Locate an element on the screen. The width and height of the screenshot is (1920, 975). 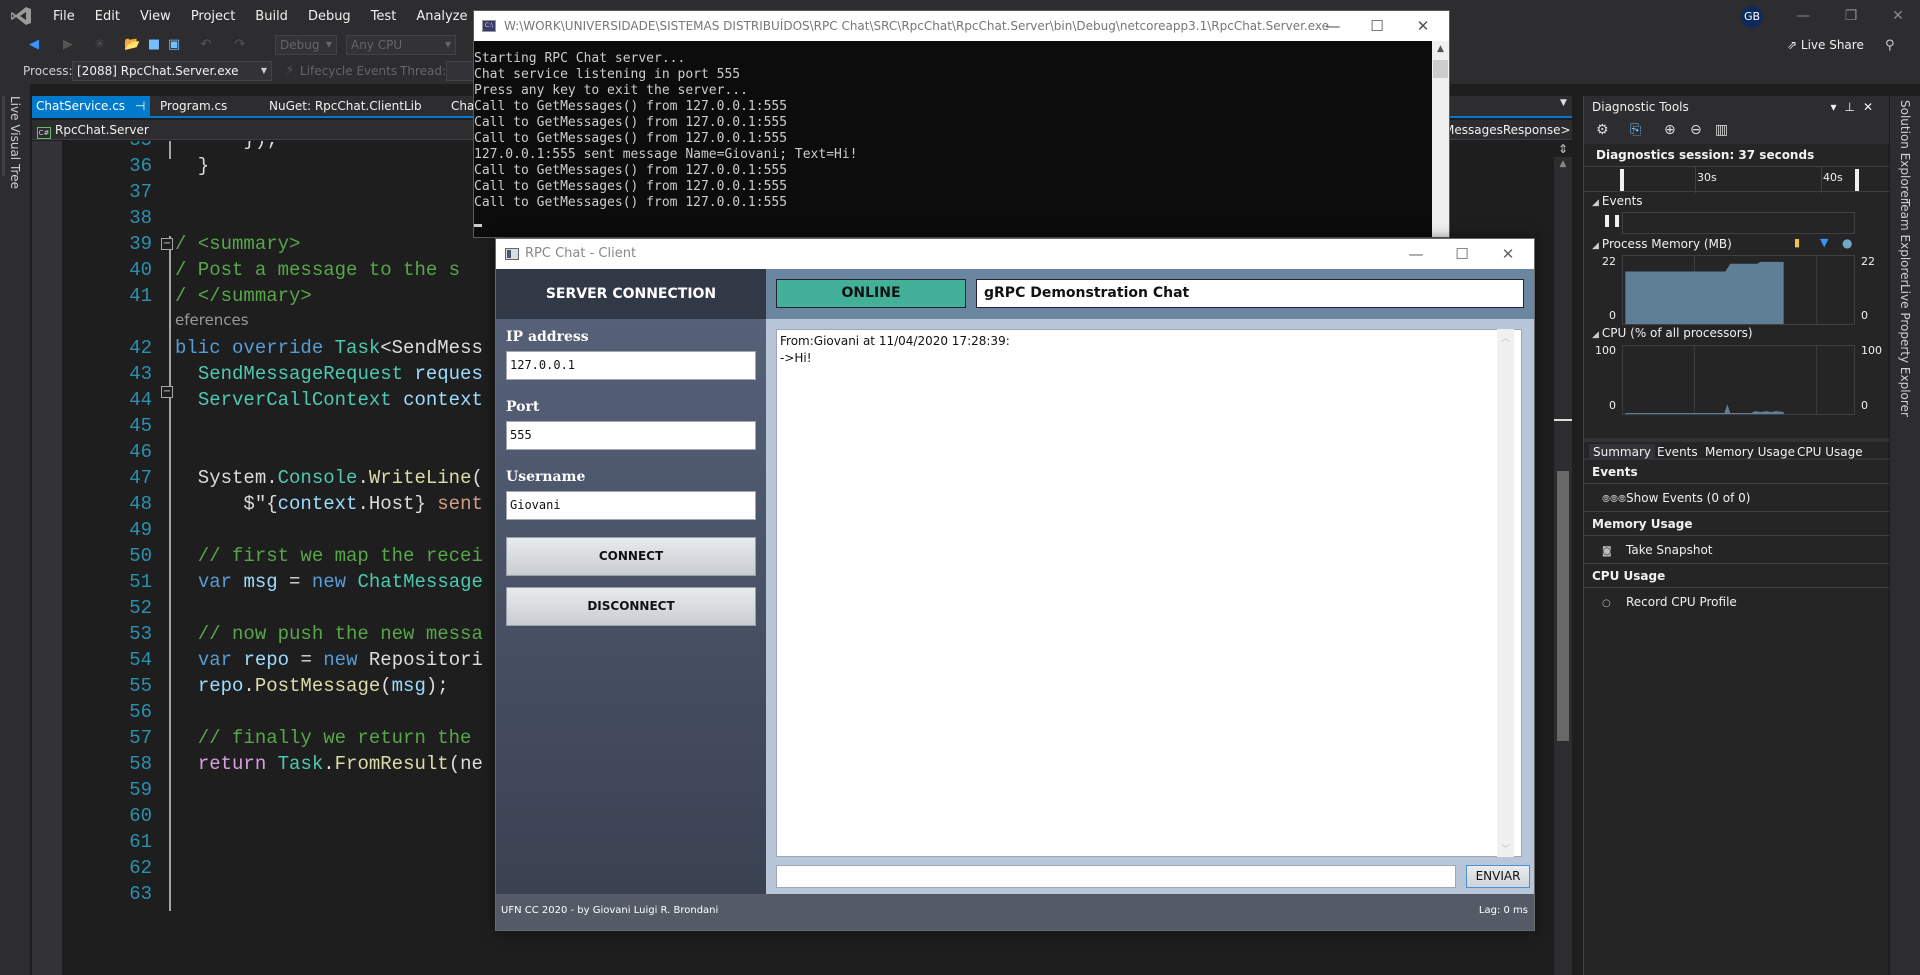
ip-address-input: 127.0.0.1 is located at coordinates (631, 365).